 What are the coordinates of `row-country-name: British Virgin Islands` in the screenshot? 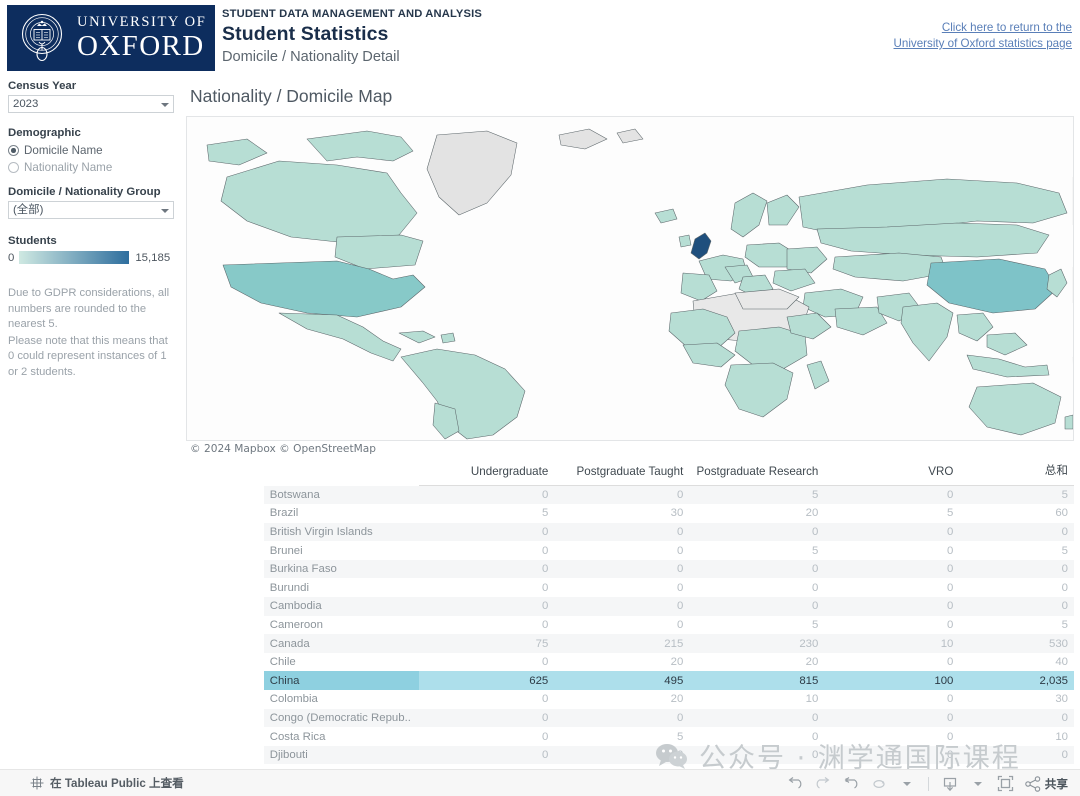 It's located at (341, 532).